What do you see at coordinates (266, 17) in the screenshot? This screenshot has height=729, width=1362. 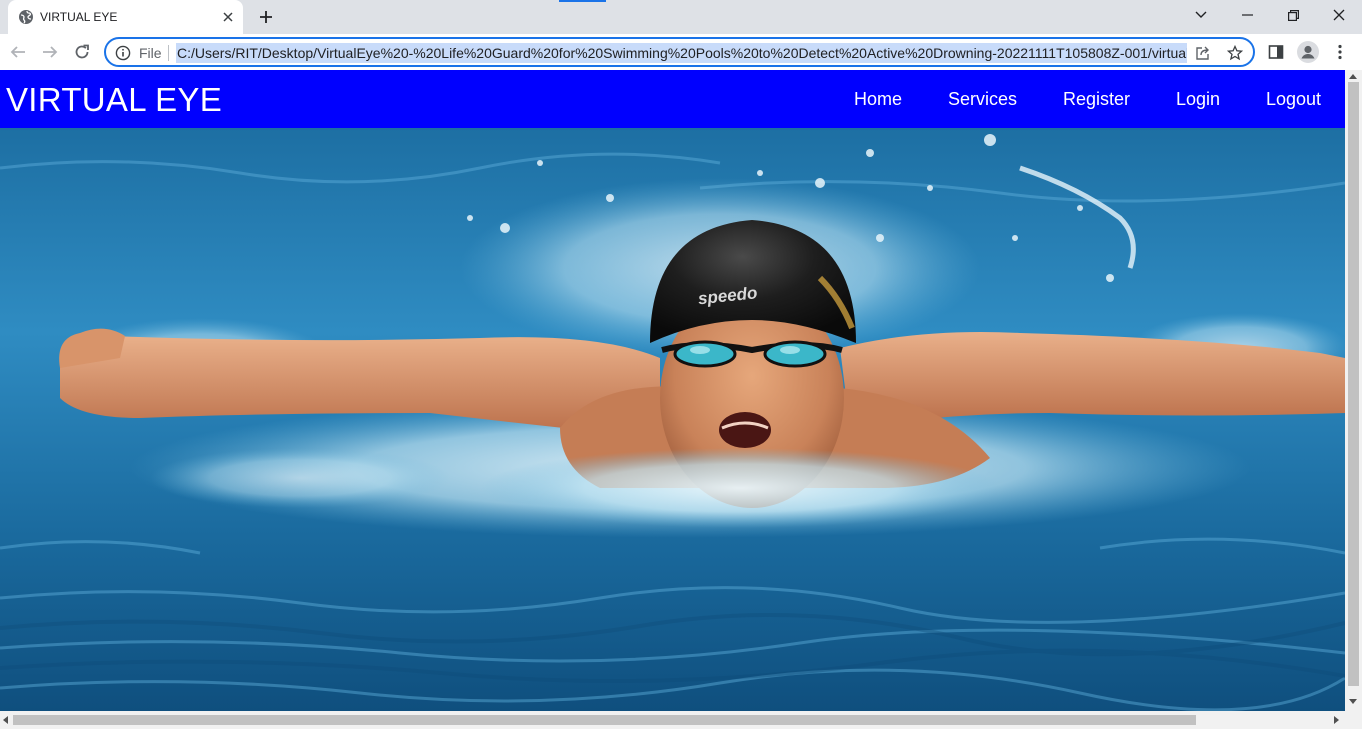 I see `new-tab-button` at bounding box center [266, 17].